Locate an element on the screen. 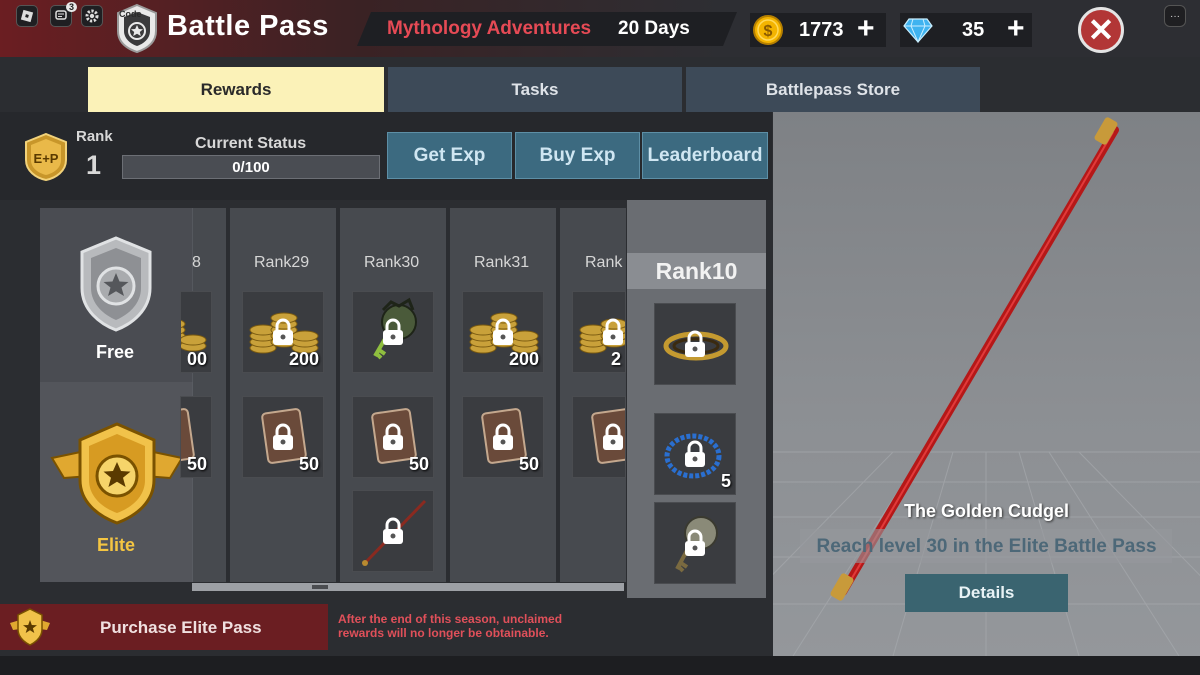  reward-cell-free: 00 is located at coordinates (196, 332).